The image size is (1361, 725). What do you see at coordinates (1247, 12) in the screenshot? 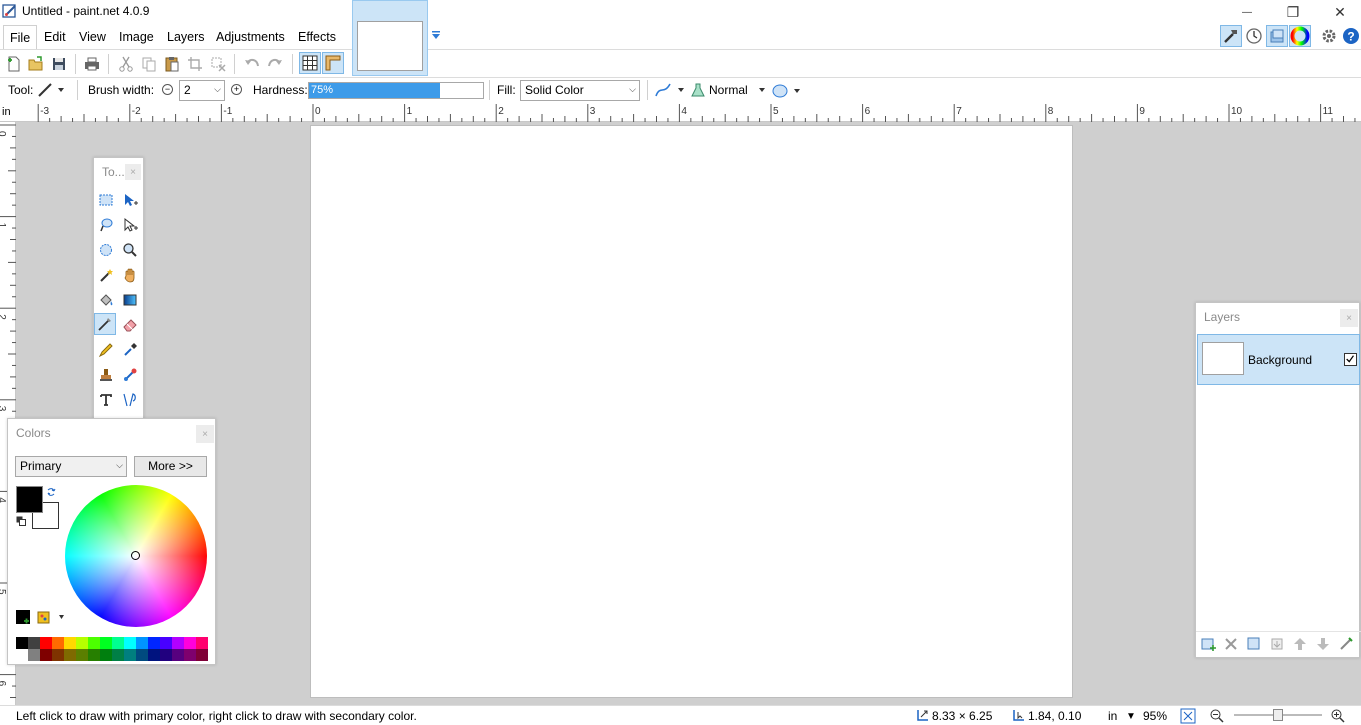
I see `minimize-button: —` at bounding box center [1247, 12].